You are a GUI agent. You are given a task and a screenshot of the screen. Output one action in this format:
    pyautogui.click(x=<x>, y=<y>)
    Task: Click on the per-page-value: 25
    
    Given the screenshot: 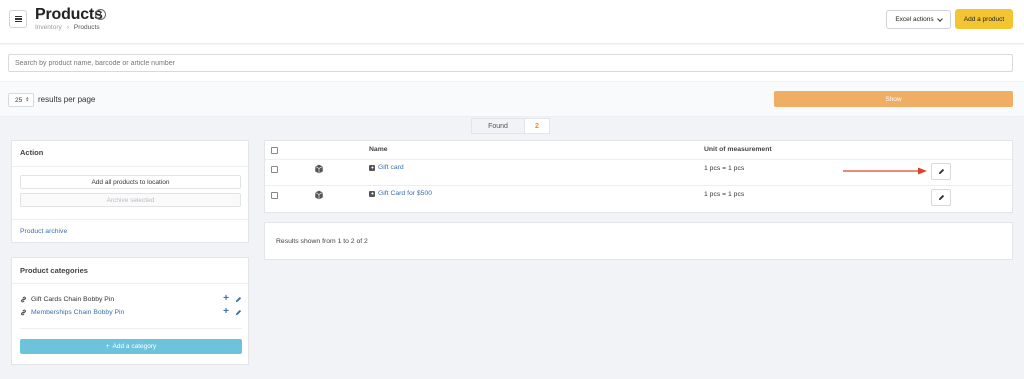 What is the action you would take?
    pyautogui.click(x=19, y=100)
    